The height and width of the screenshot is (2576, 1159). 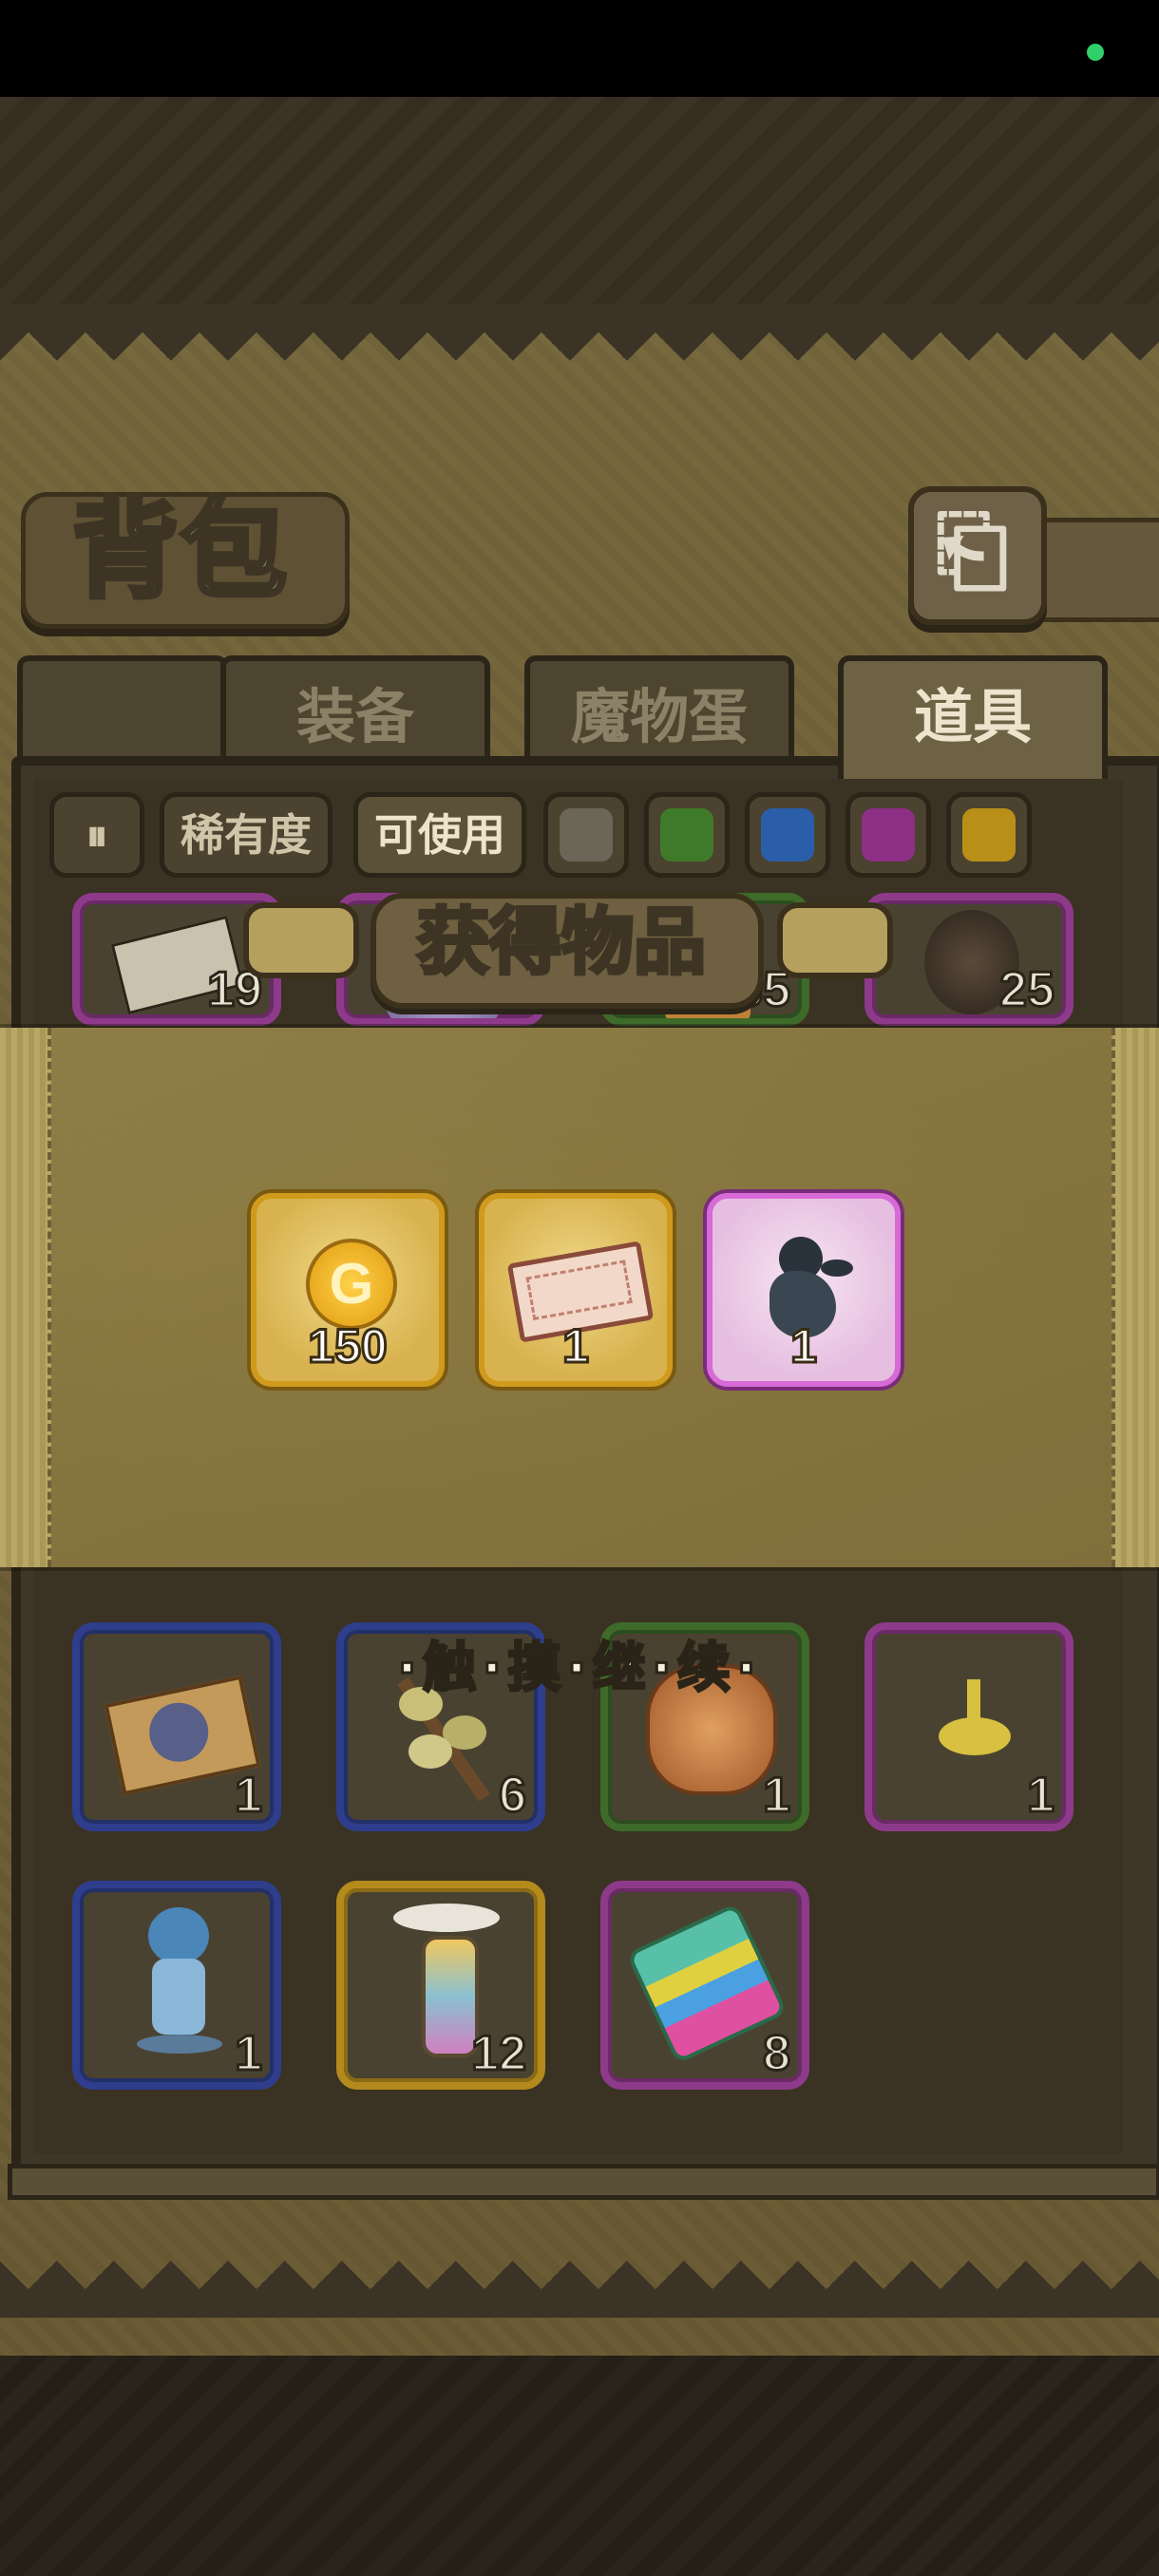 What do you see at coordinates (499, 2054) in the screenshot?
I see `item-count: 12` at bounding box center [499, 2054].